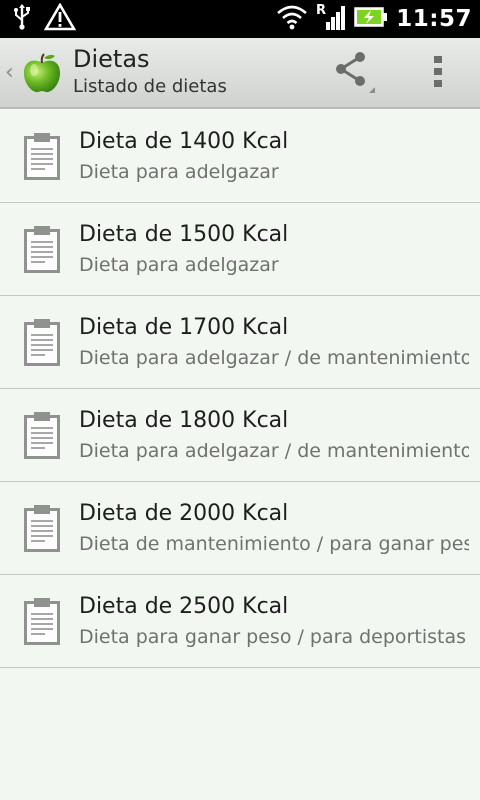 Image resolution: width=480 pixels, height=800 pixels. What do you see at coordinates (272, 637) in the screenshot?
I see `diet-subtitle: Dieta para ganar peso / para deportistas` at bounding box center [272, 637].